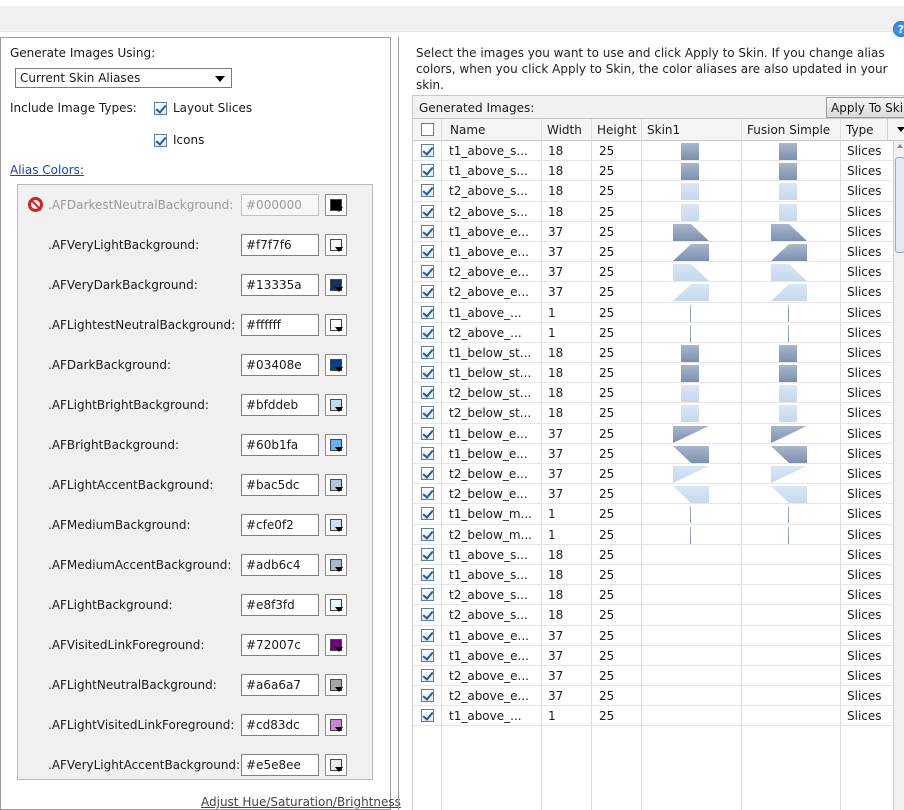  Describe the element at coordinates (860, 130) in the screenshot. I see `col-type: Type` at that location.